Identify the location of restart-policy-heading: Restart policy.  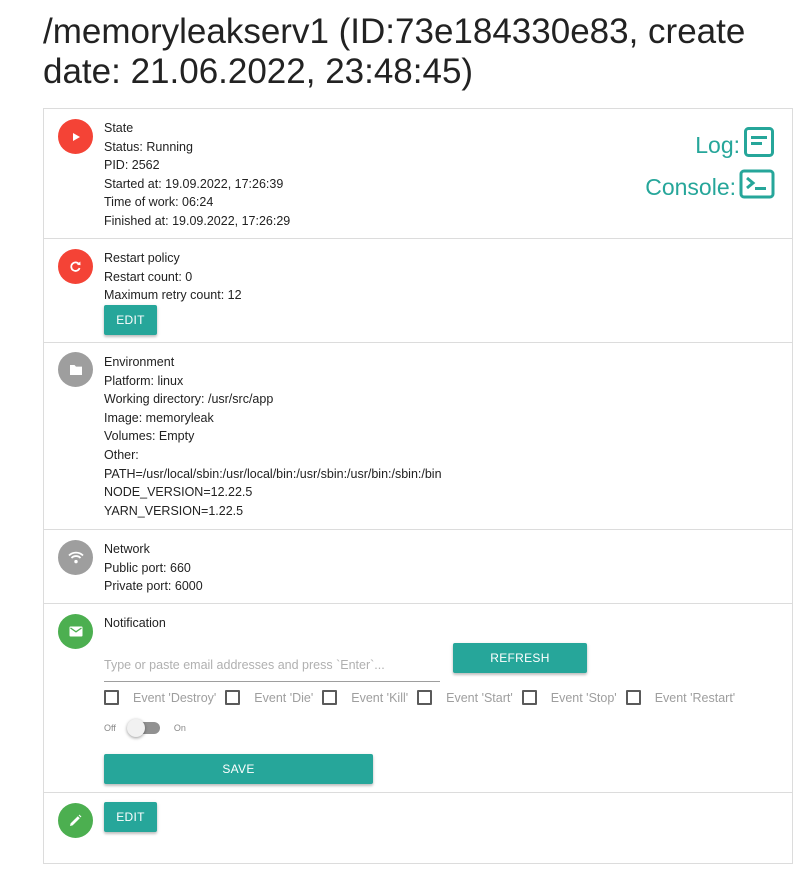
(142, 258).